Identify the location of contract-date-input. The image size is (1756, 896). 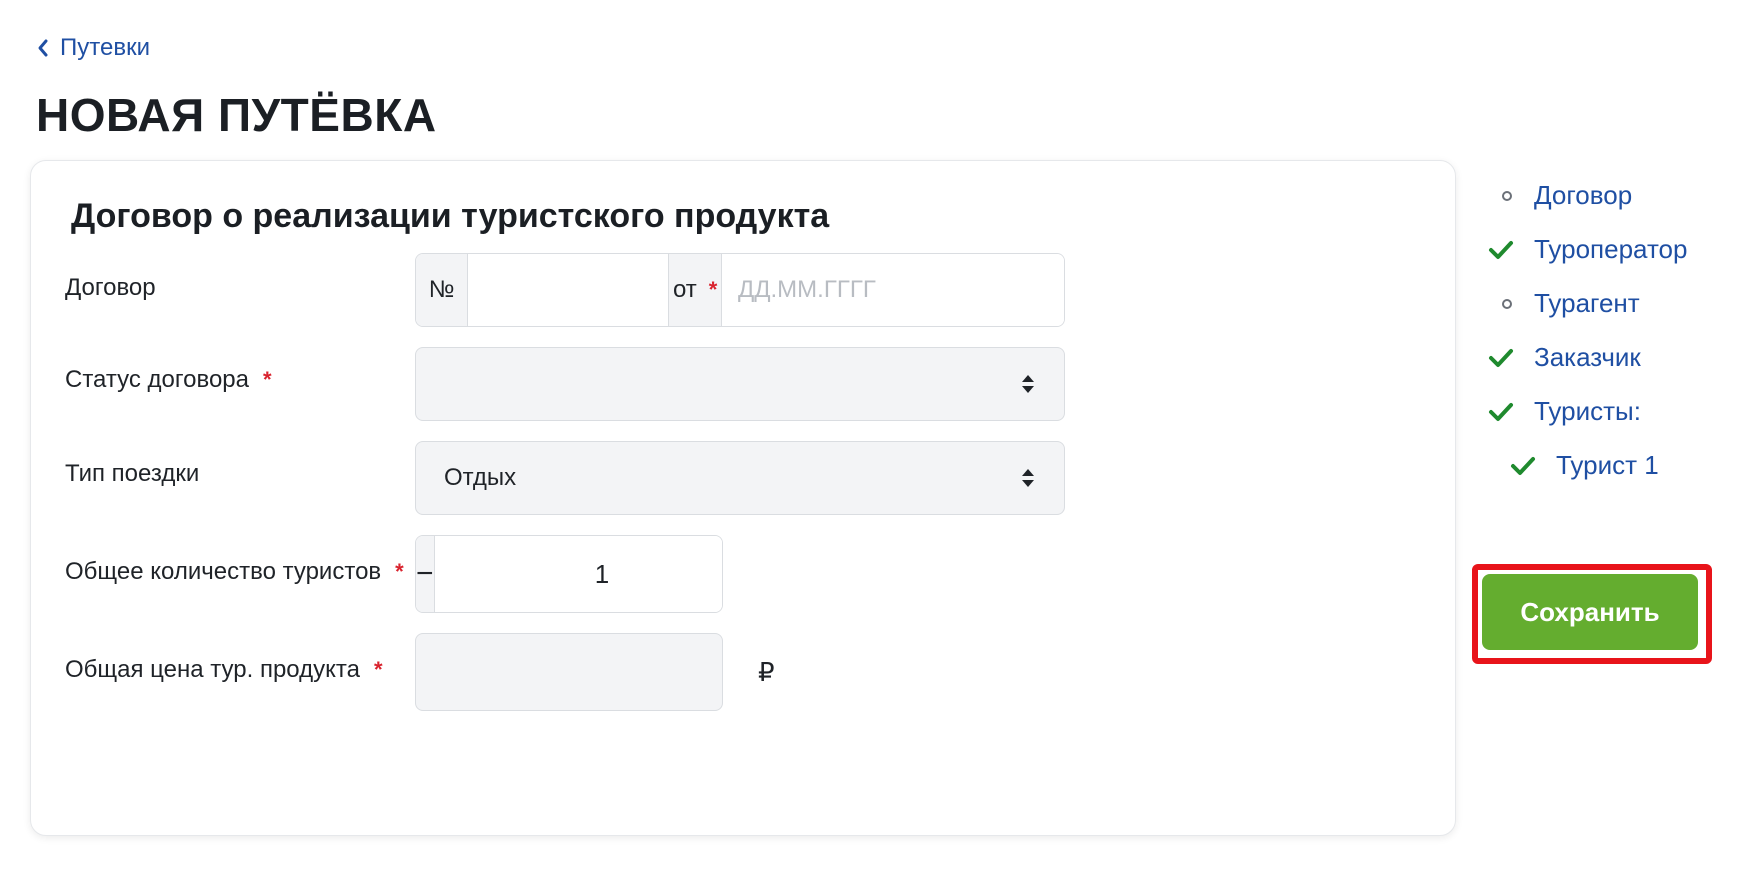
(893, 290).